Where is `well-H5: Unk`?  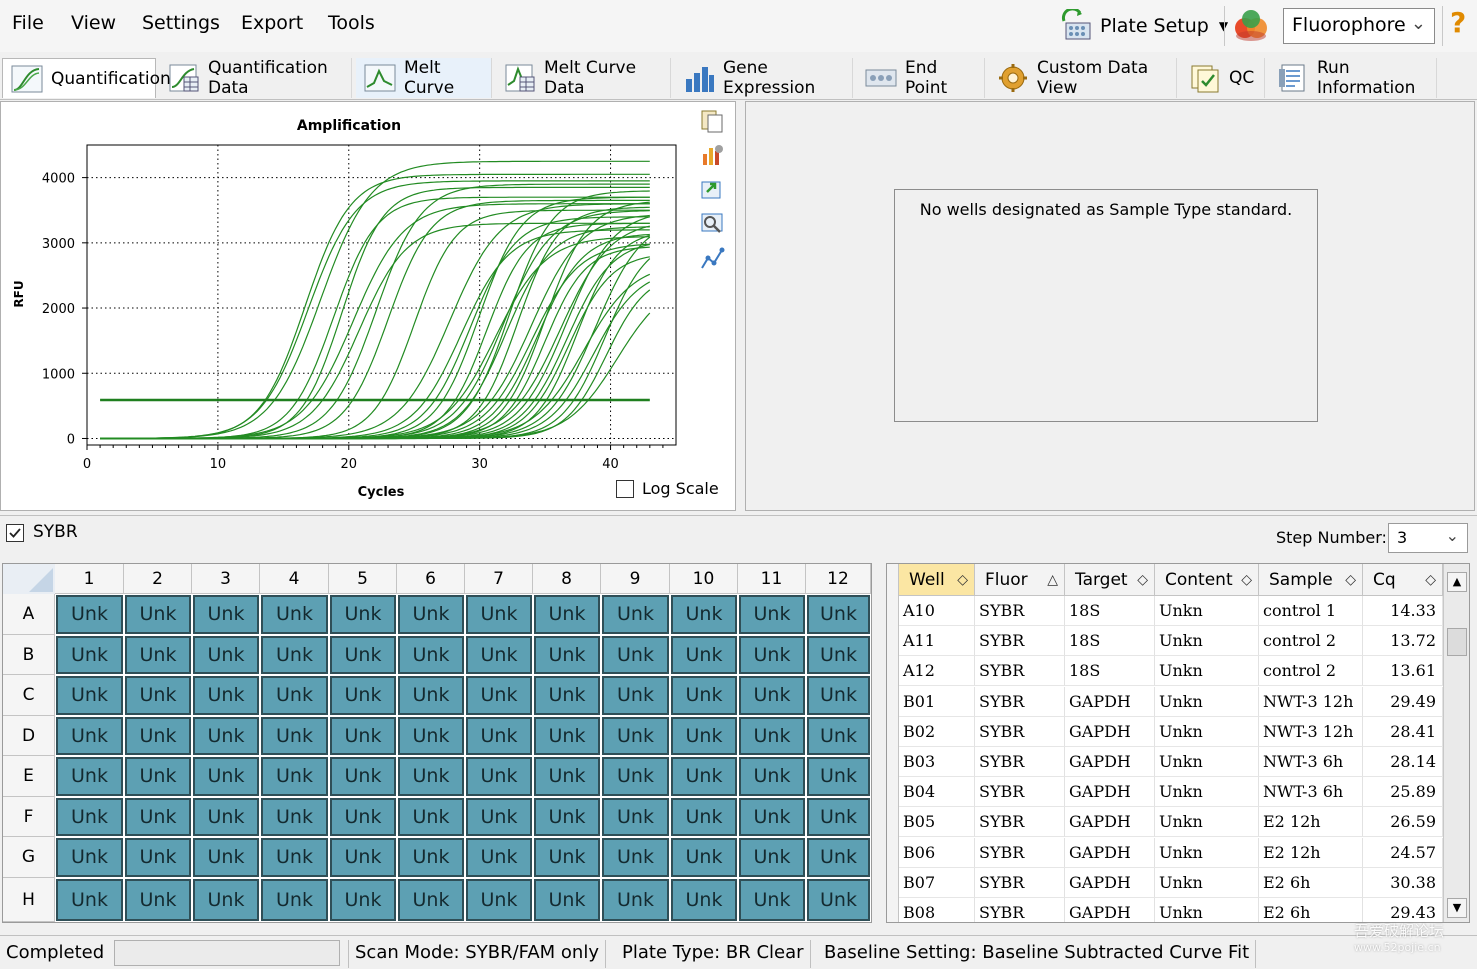 well-H5: Unk is located at coordinates (363, 900).